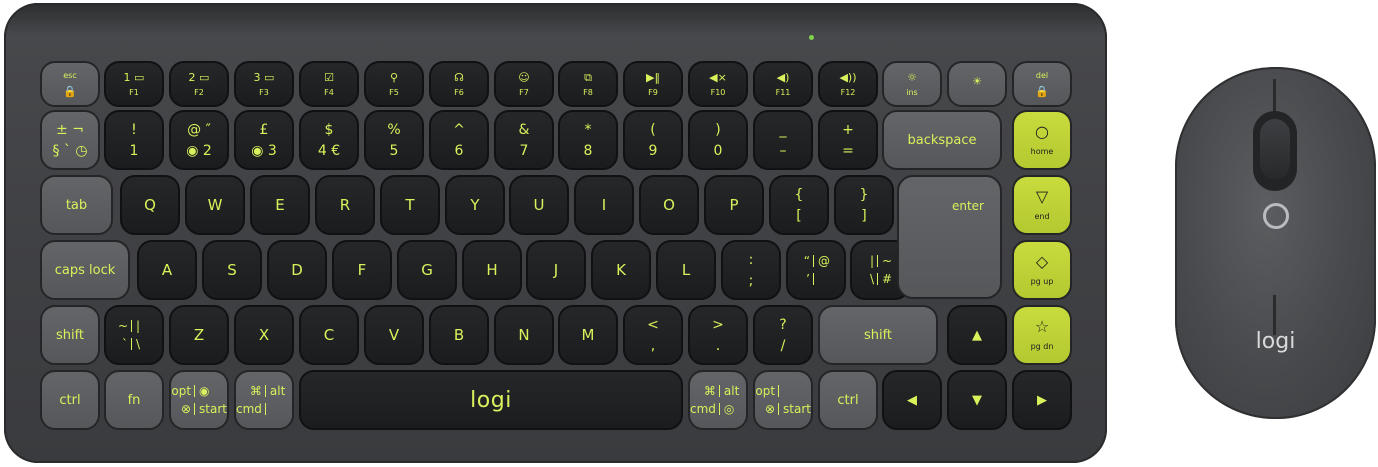  I want to click on key-num-3: £ ◉ 3, so click(264, 140).